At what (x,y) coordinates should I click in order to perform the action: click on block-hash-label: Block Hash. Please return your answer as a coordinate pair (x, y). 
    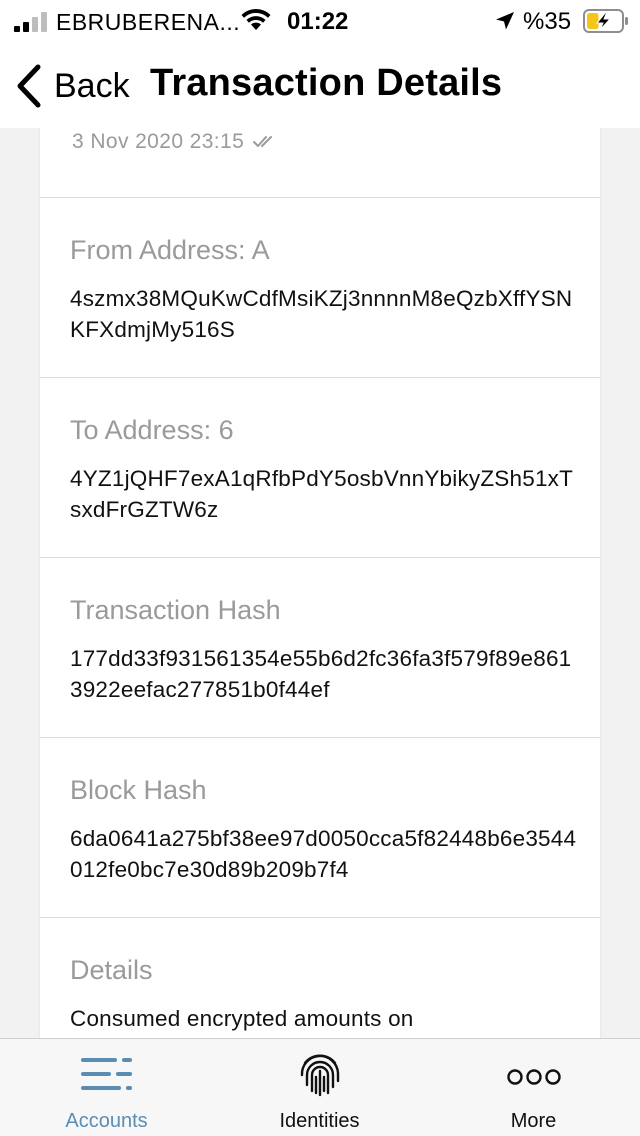
    Looking at the image, I should click on (138, 790).